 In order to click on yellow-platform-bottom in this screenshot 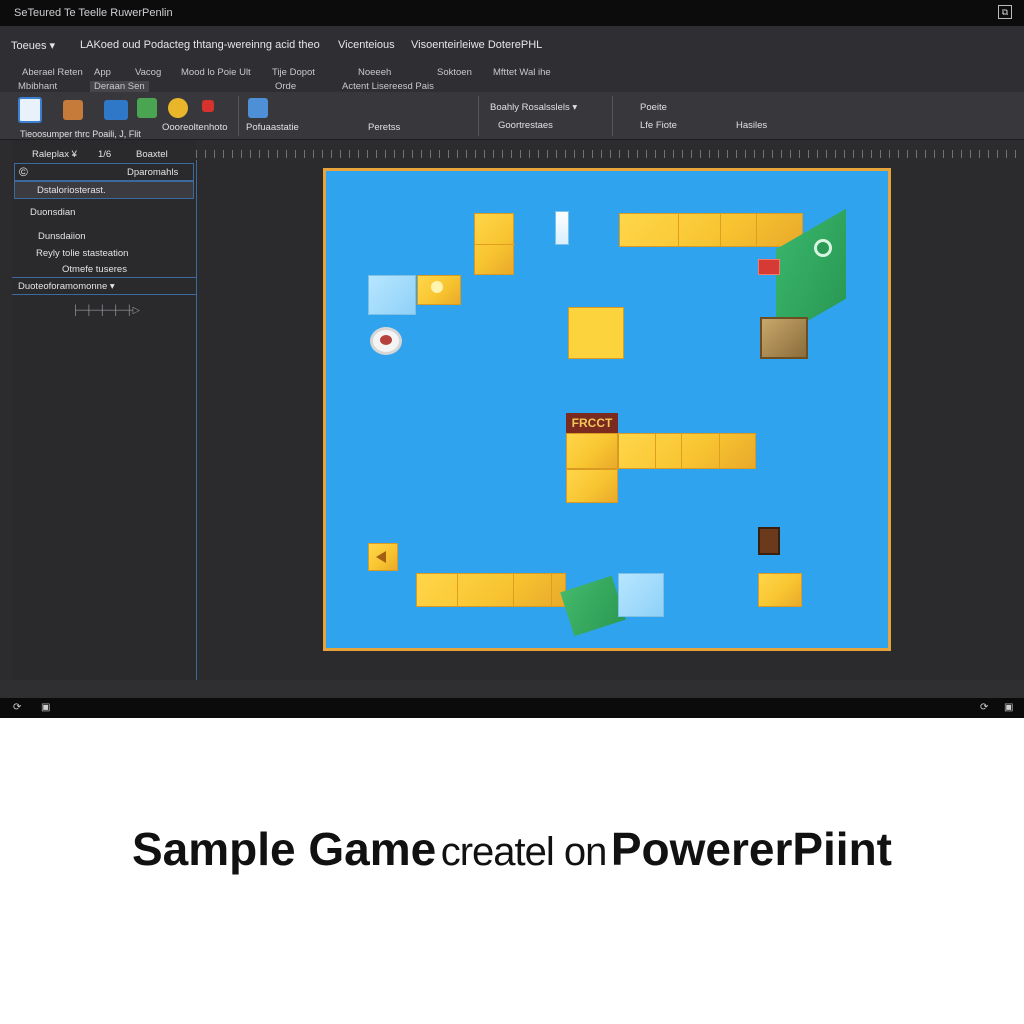, I will do `click(491, 590)`.